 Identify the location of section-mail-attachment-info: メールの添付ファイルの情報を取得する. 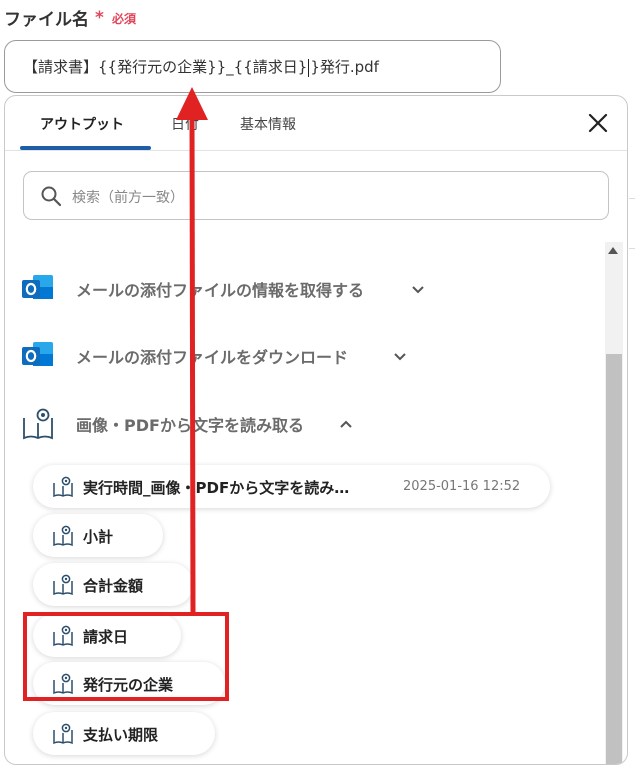
(230, 289).